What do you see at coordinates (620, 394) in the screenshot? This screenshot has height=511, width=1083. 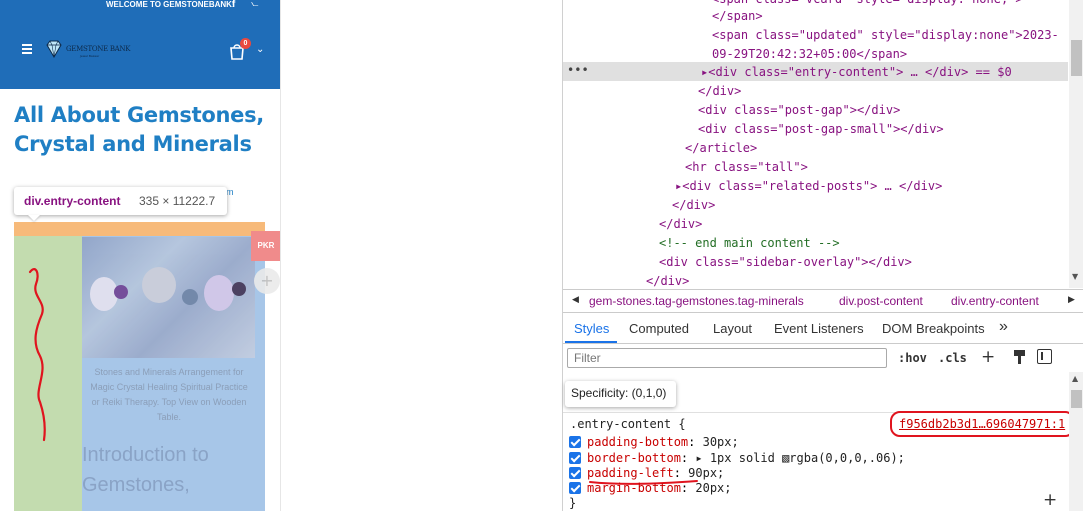 I see `specificity-tooltip: Specificity: (0,1,0)` at bounding box center [620, 394].